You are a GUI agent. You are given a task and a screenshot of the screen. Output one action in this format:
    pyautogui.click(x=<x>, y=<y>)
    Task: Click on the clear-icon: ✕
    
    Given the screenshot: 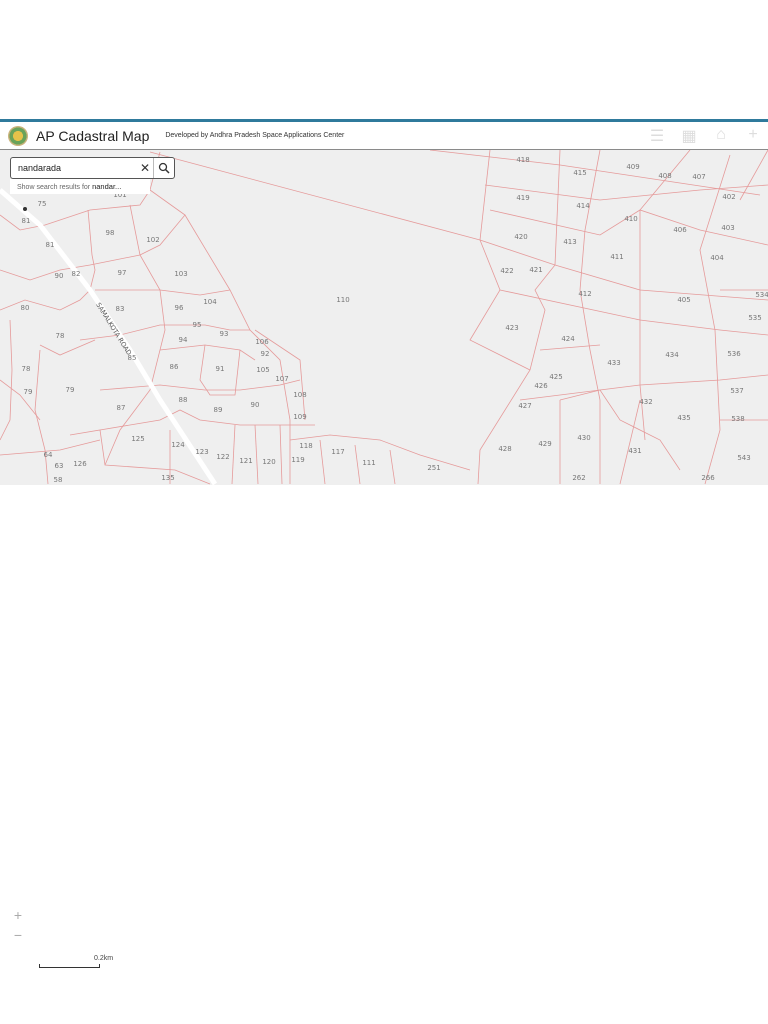 What is the action you would take?
    pyautogui.click(x=145, y=168)
    